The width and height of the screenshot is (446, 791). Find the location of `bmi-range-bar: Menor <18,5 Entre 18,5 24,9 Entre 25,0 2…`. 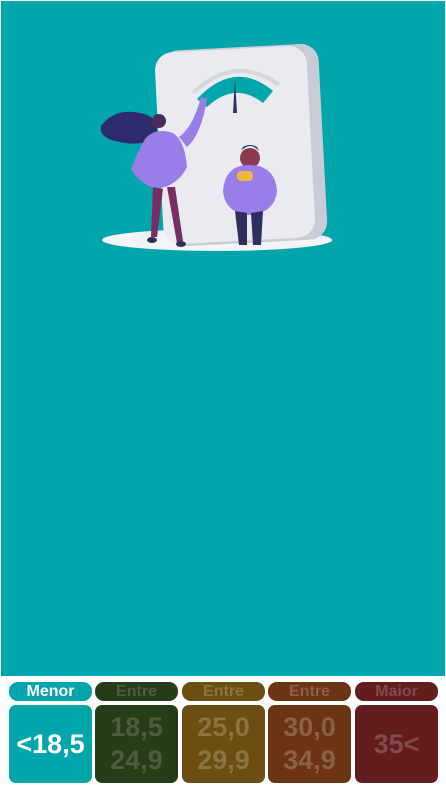

bmi-range-bar: Menor <18,5 Entre 18,5 24,9 Entre 25,0 2… is located at coordinates (223, 733).